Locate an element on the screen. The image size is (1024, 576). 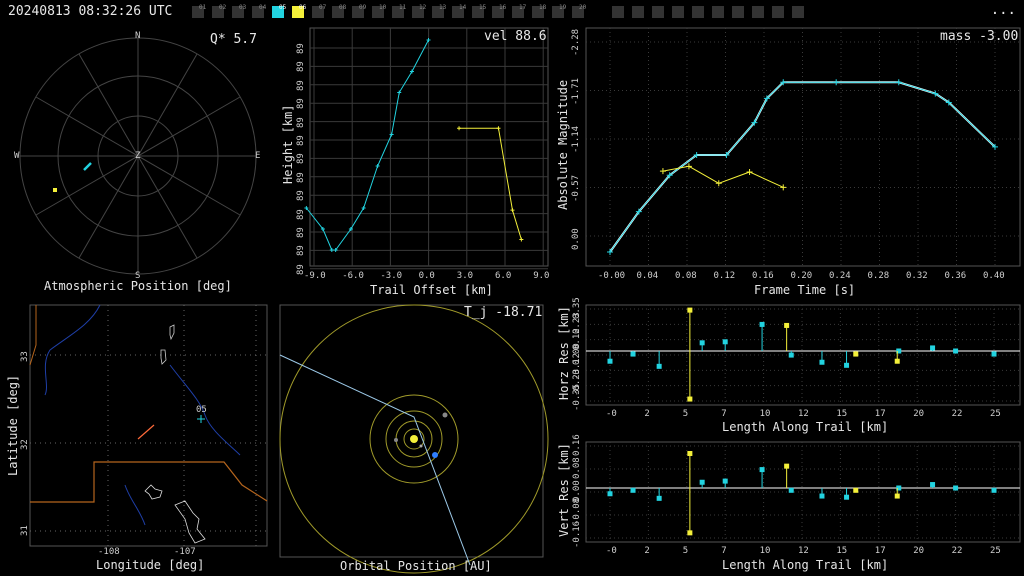
mag-series-line is located at coordinates (802, 167).